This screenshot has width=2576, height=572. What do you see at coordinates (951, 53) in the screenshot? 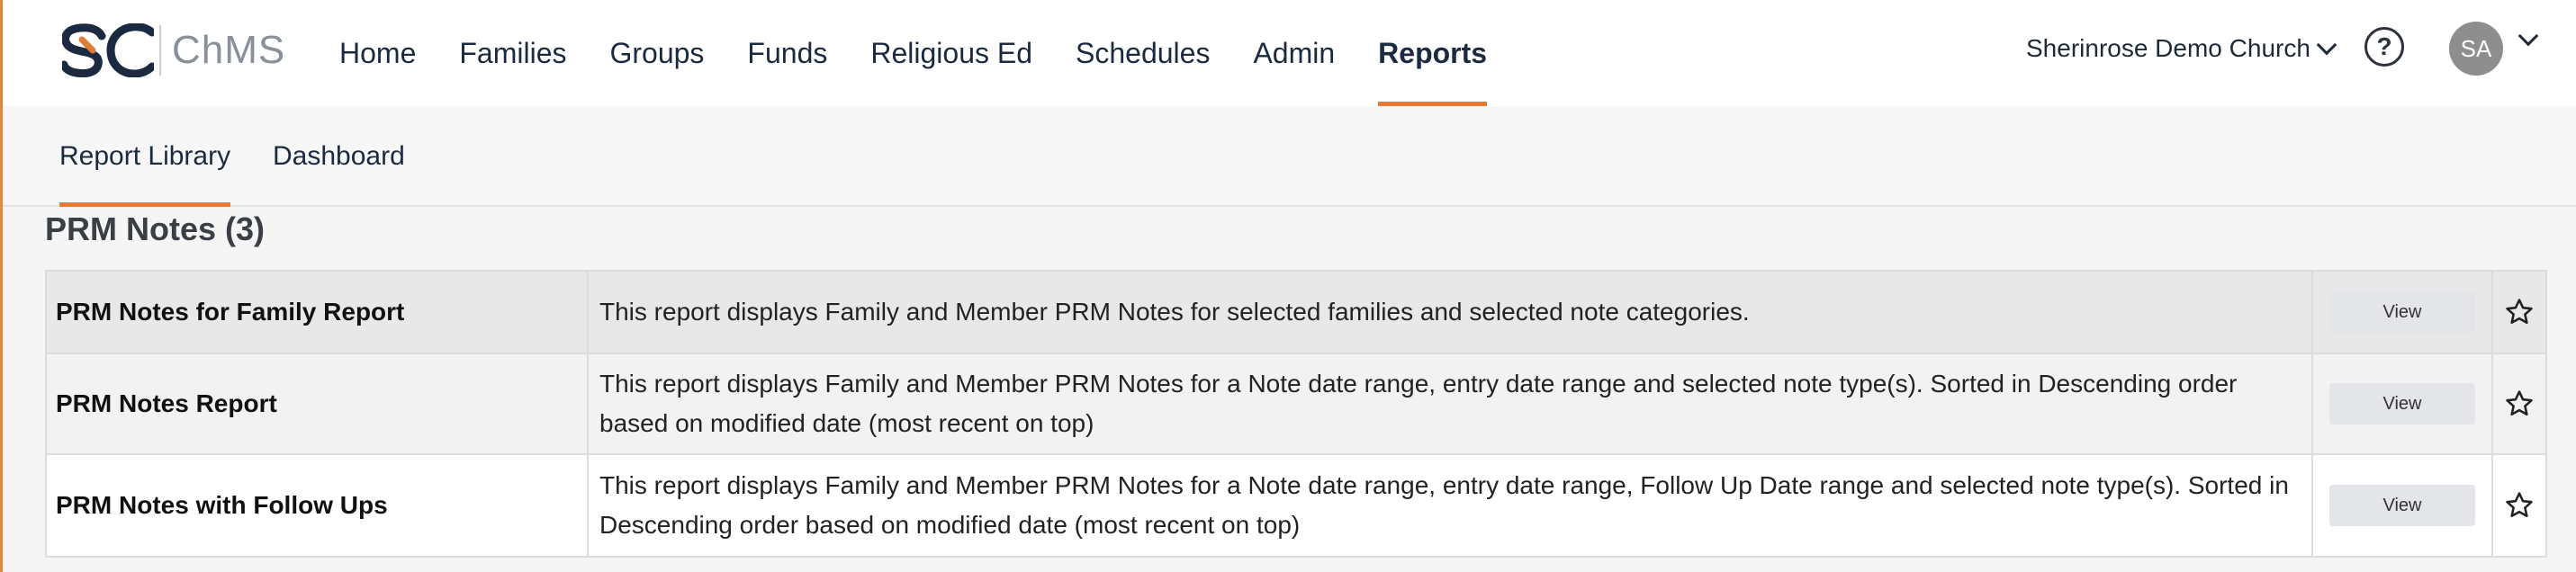
I see `nav-religious-ed: Religious Ed` at bounding box center [951, 53].